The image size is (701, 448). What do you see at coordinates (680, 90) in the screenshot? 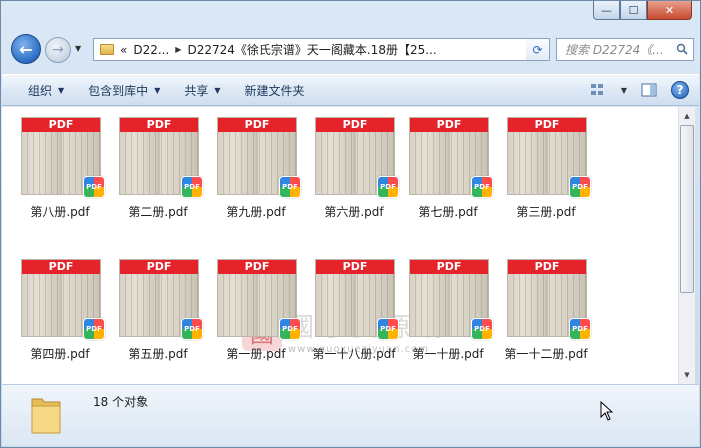
I see `help-icon: ?` at bounding box center [680, 90].